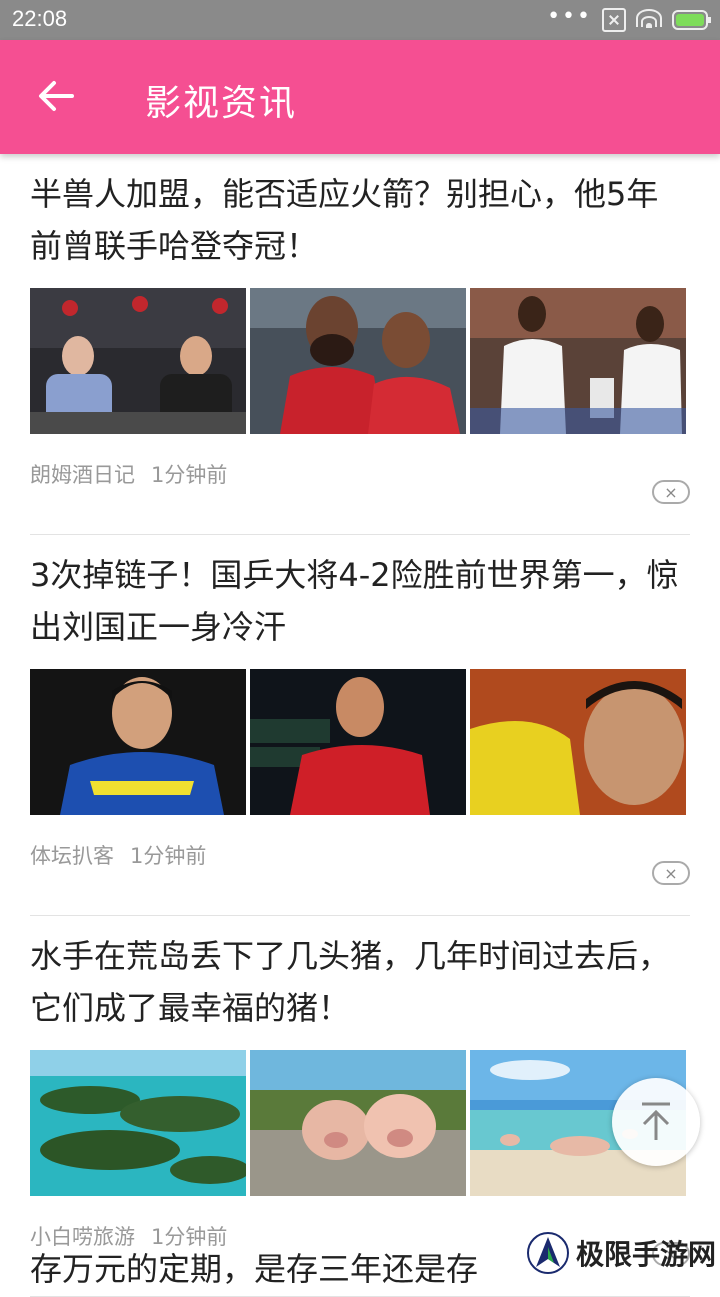 Image resolution: width=720 pixels, height=1297 pixels. I want to click on article-source: 朗姆酒日记, so click(82, 475).